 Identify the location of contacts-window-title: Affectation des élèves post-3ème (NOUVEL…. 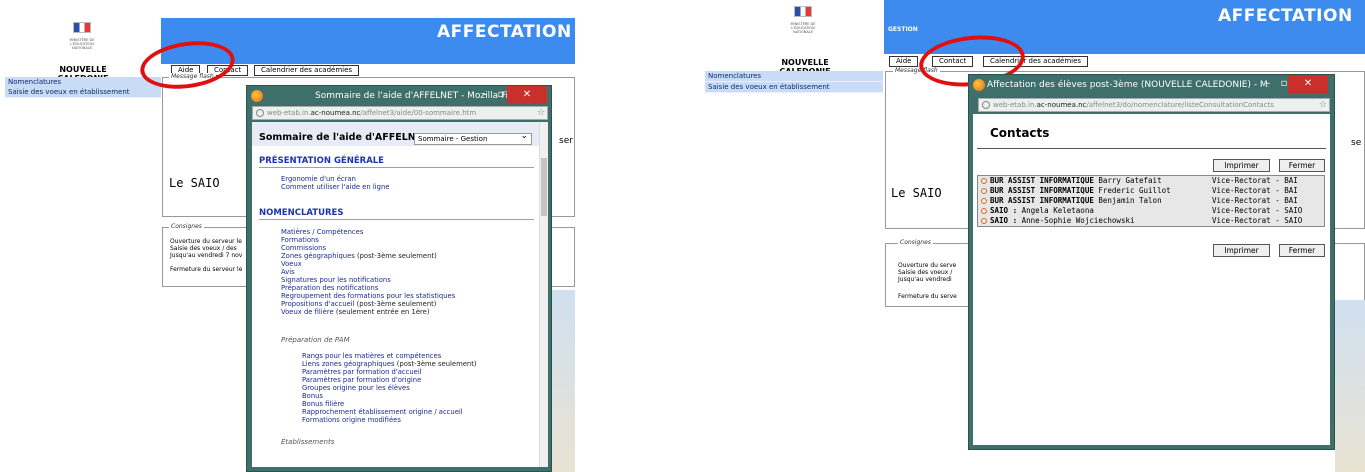
(1128, 85).